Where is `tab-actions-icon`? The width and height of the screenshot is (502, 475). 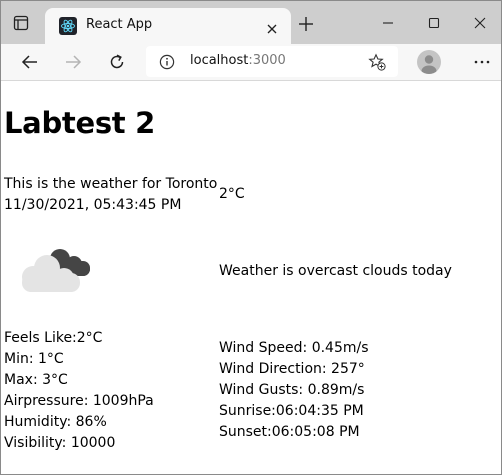
tab-actions-icon is located at coordinates (21, 23).